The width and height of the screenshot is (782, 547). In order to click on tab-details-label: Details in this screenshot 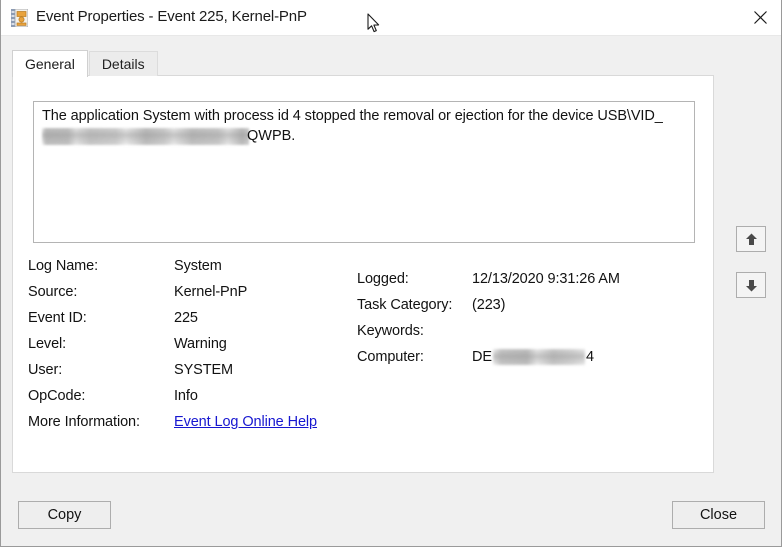, I will do `click(123, 64)`.